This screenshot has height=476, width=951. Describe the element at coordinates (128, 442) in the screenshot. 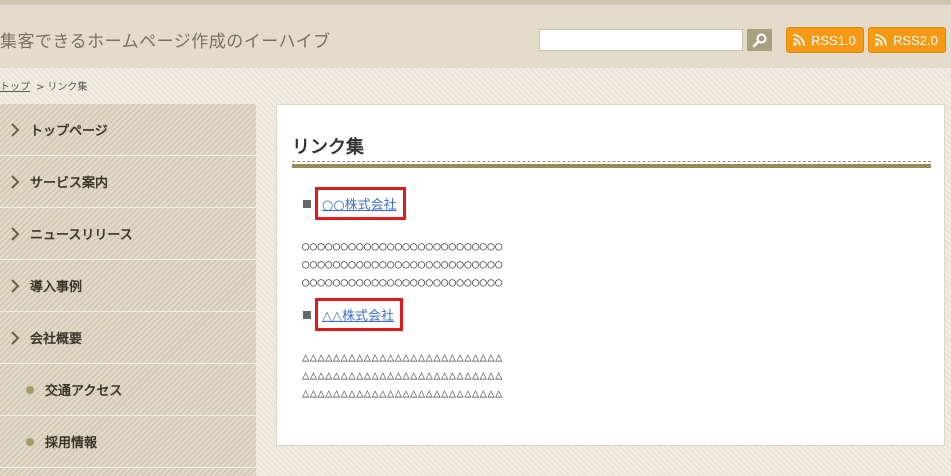

I see `sidebar-subitem-recruit: 採用情報` at that location.